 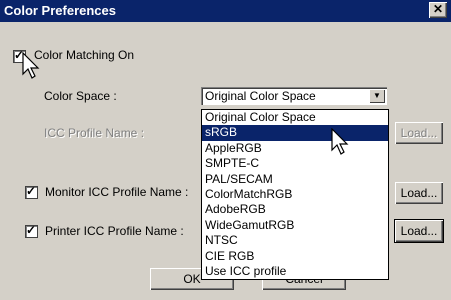 I want to click on dropdown-option: PAL/SECAM, so click(x=295, y=179).